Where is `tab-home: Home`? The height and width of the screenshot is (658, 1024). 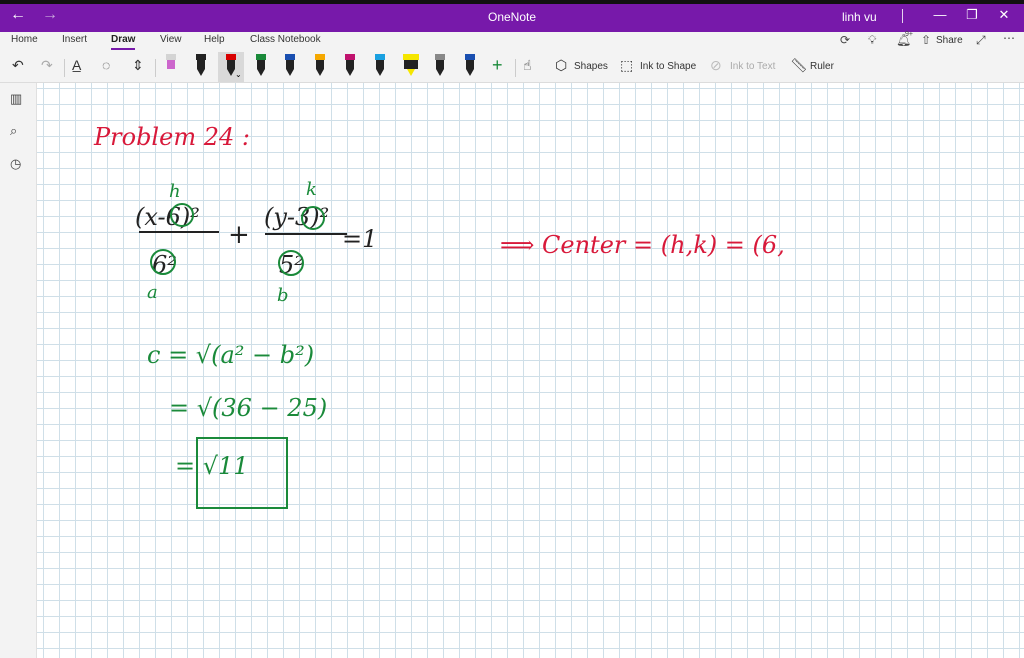
tab-home: Home is located at coordinates (24, 39).